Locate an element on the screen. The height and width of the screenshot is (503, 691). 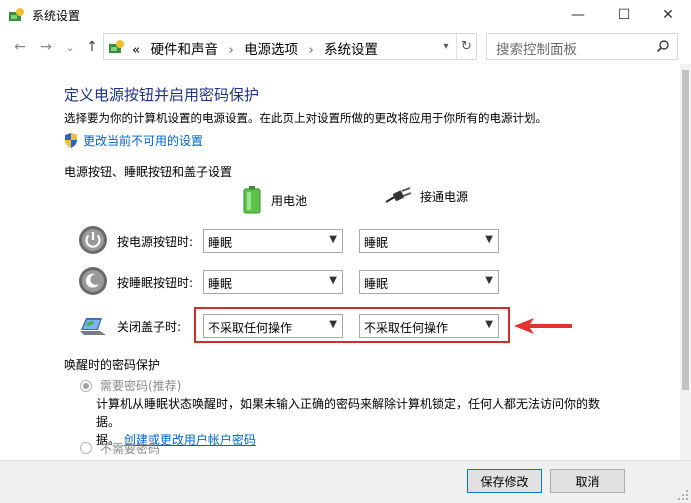
save-changes-button: 保存修改 is located at coordinates (504, 481).